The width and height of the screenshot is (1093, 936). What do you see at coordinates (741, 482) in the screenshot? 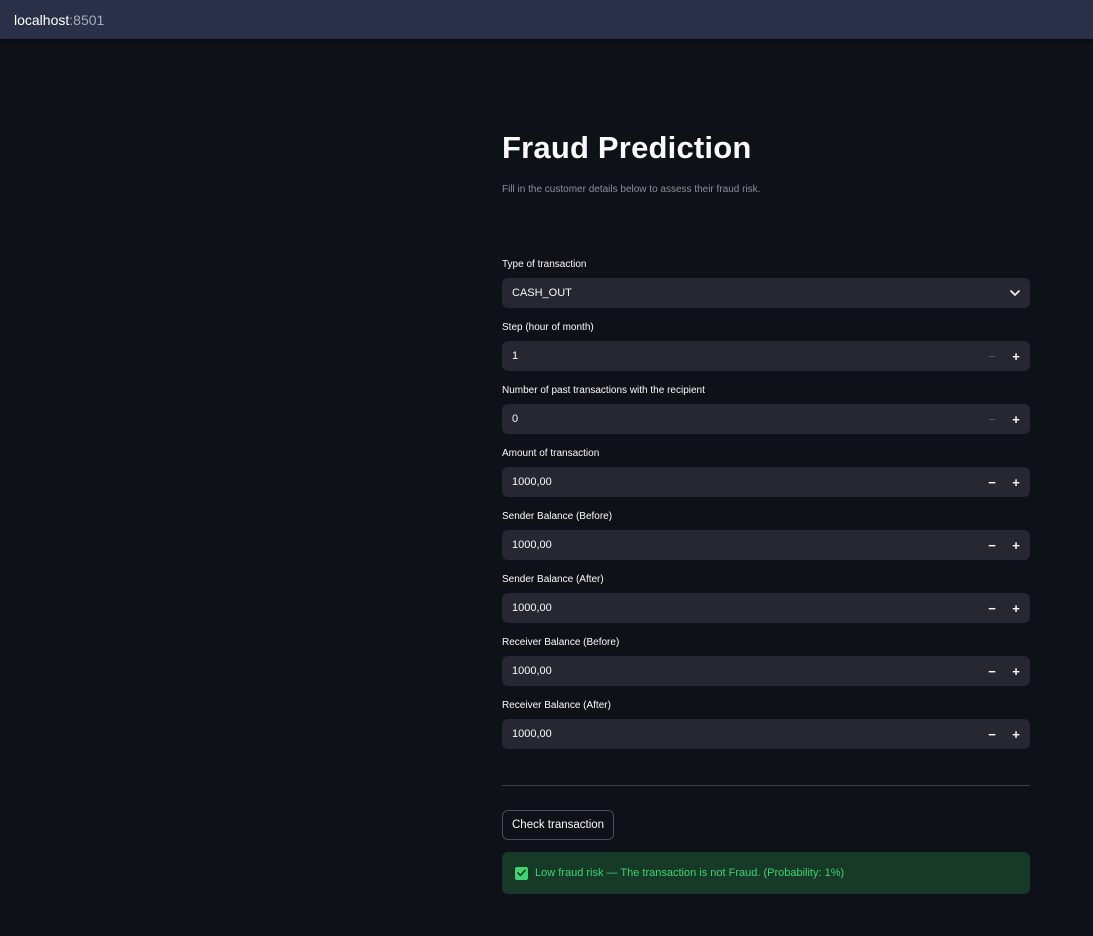
I see `amount-value: 1000,00` at bounding box center [741, 482].